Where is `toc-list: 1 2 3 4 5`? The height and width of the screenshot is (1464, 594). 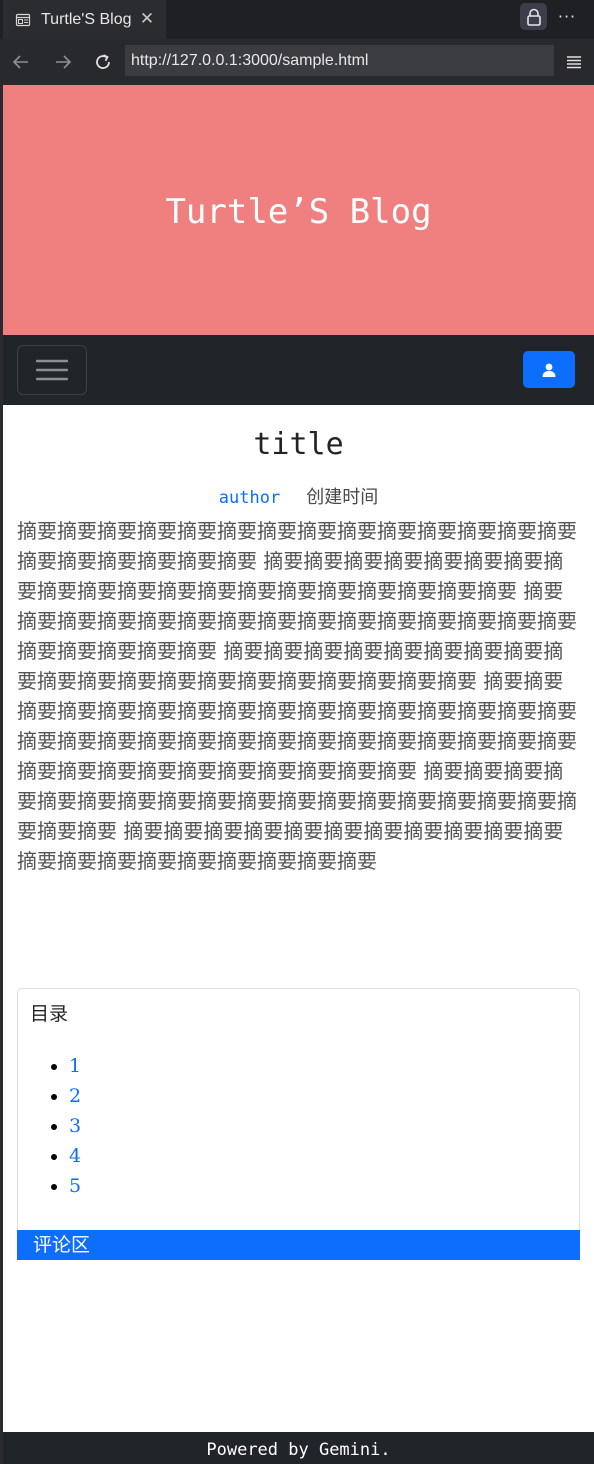 toc-list: 1 2 3 4 5 is located at coordinates (55, 1126).